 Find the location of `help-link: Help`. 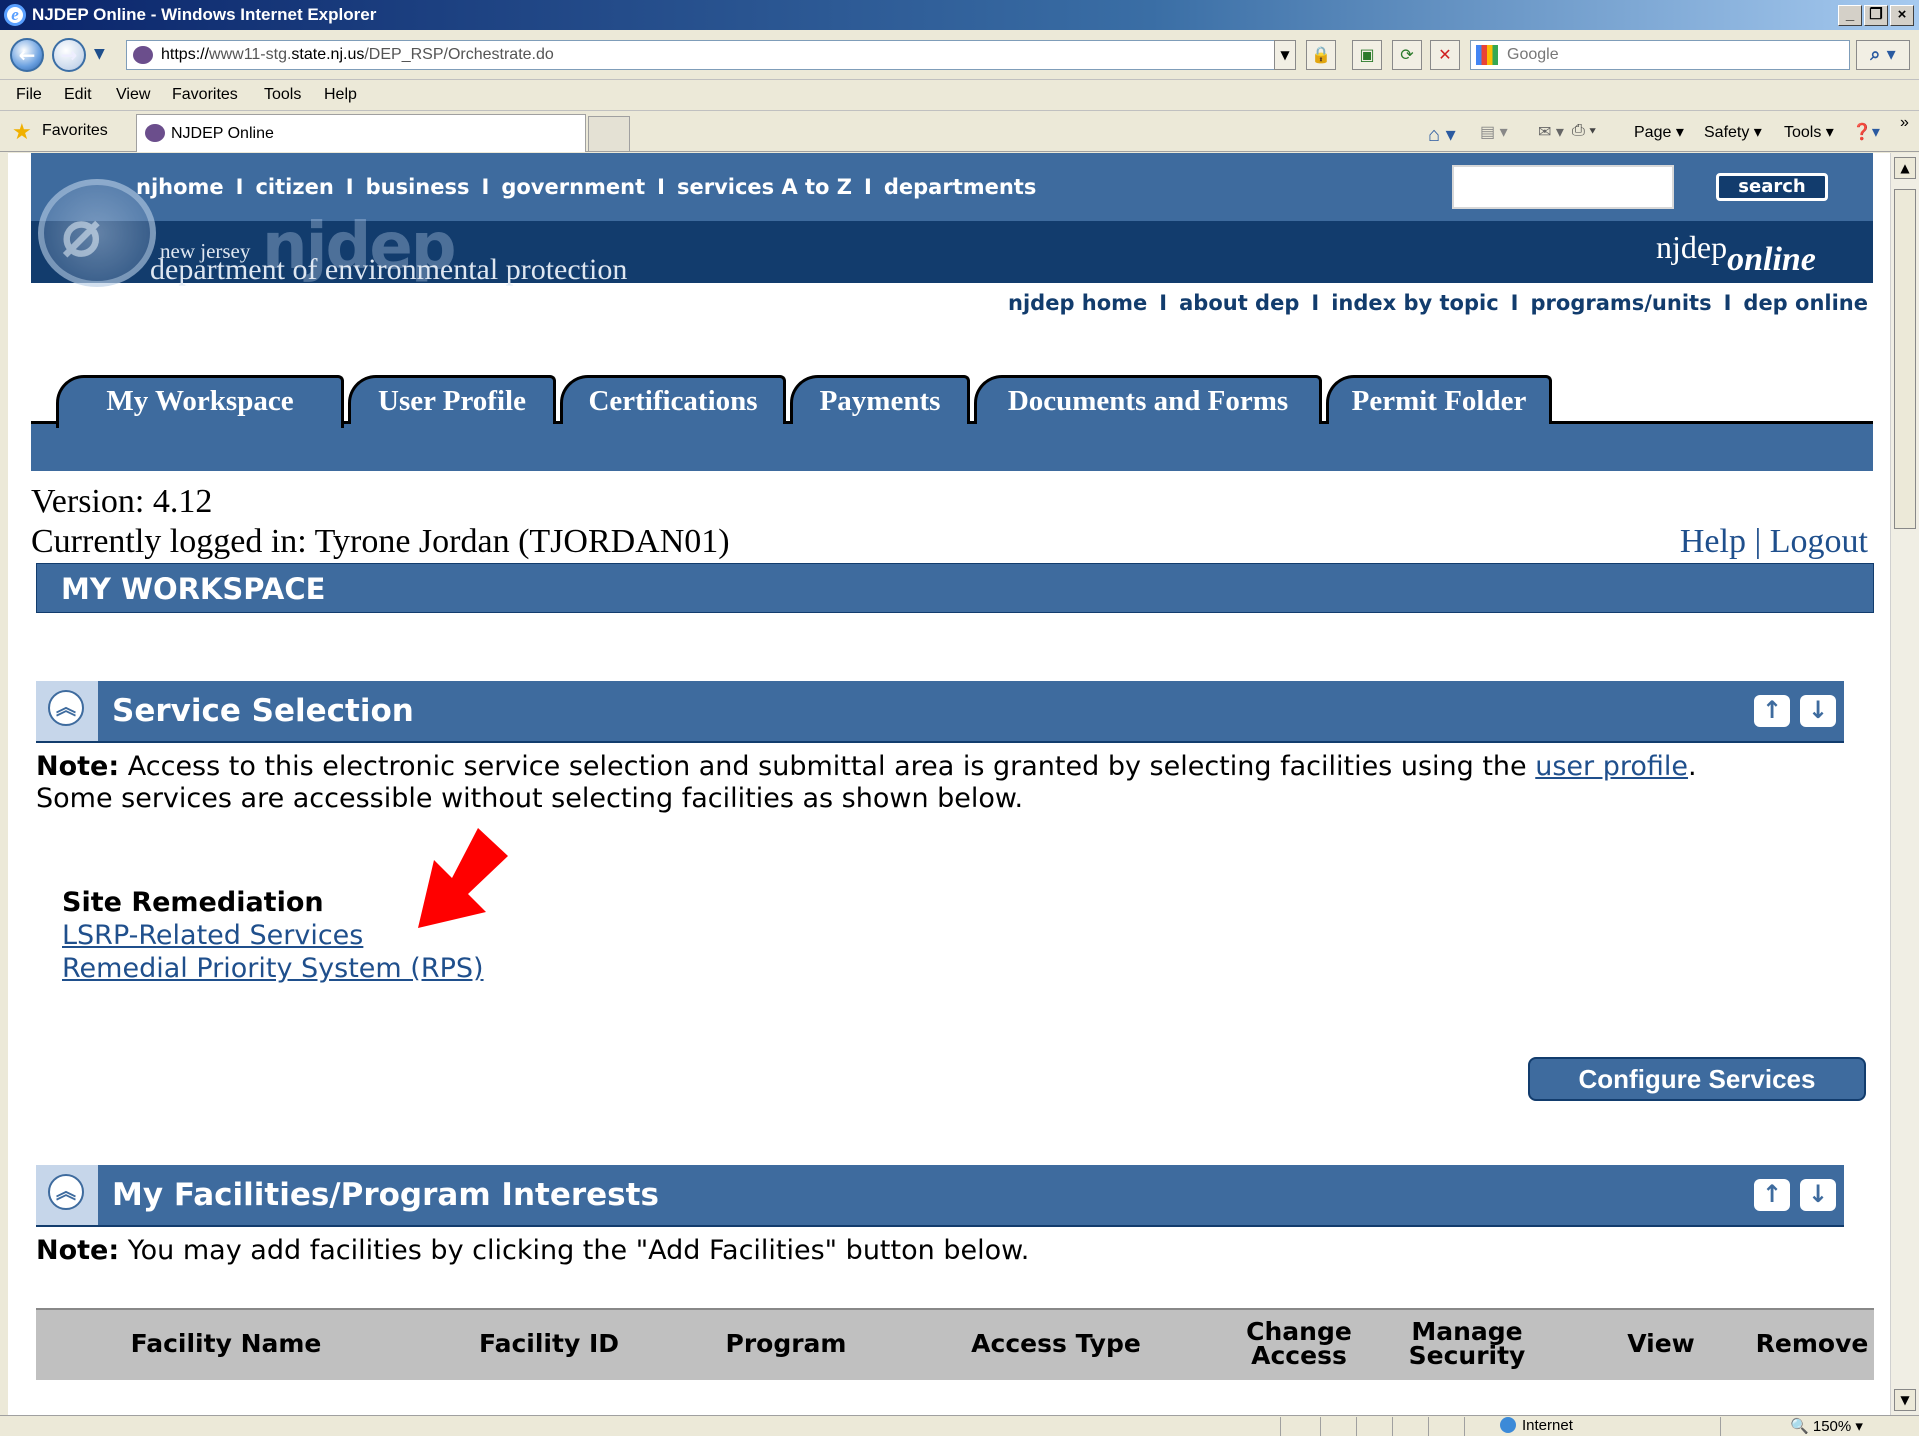

help-link: Help is located at coordinates (1713, 541).